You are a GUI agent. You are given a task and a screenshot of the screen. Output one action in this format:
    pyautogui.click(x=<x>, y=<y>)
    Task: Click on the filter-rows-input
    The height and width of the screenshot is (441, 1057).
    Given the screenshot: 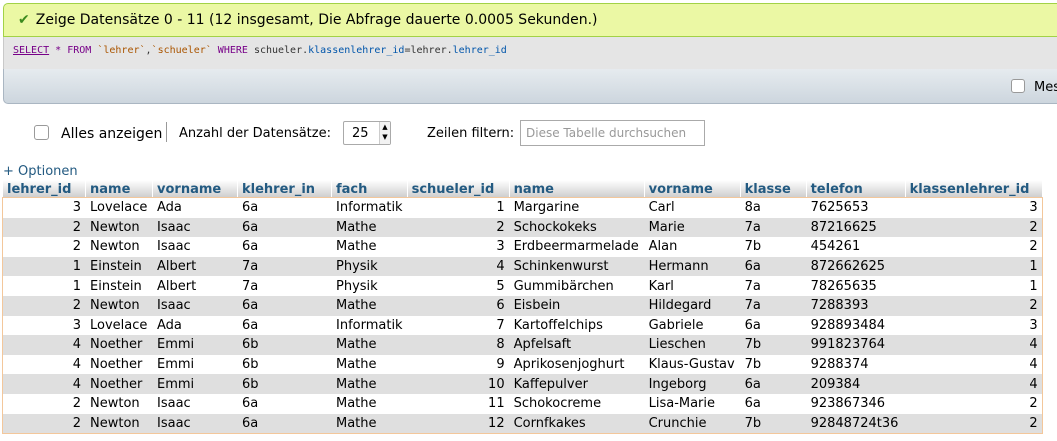 What is the action you would take?
    pyautogui.click(x=612, y=133)
    